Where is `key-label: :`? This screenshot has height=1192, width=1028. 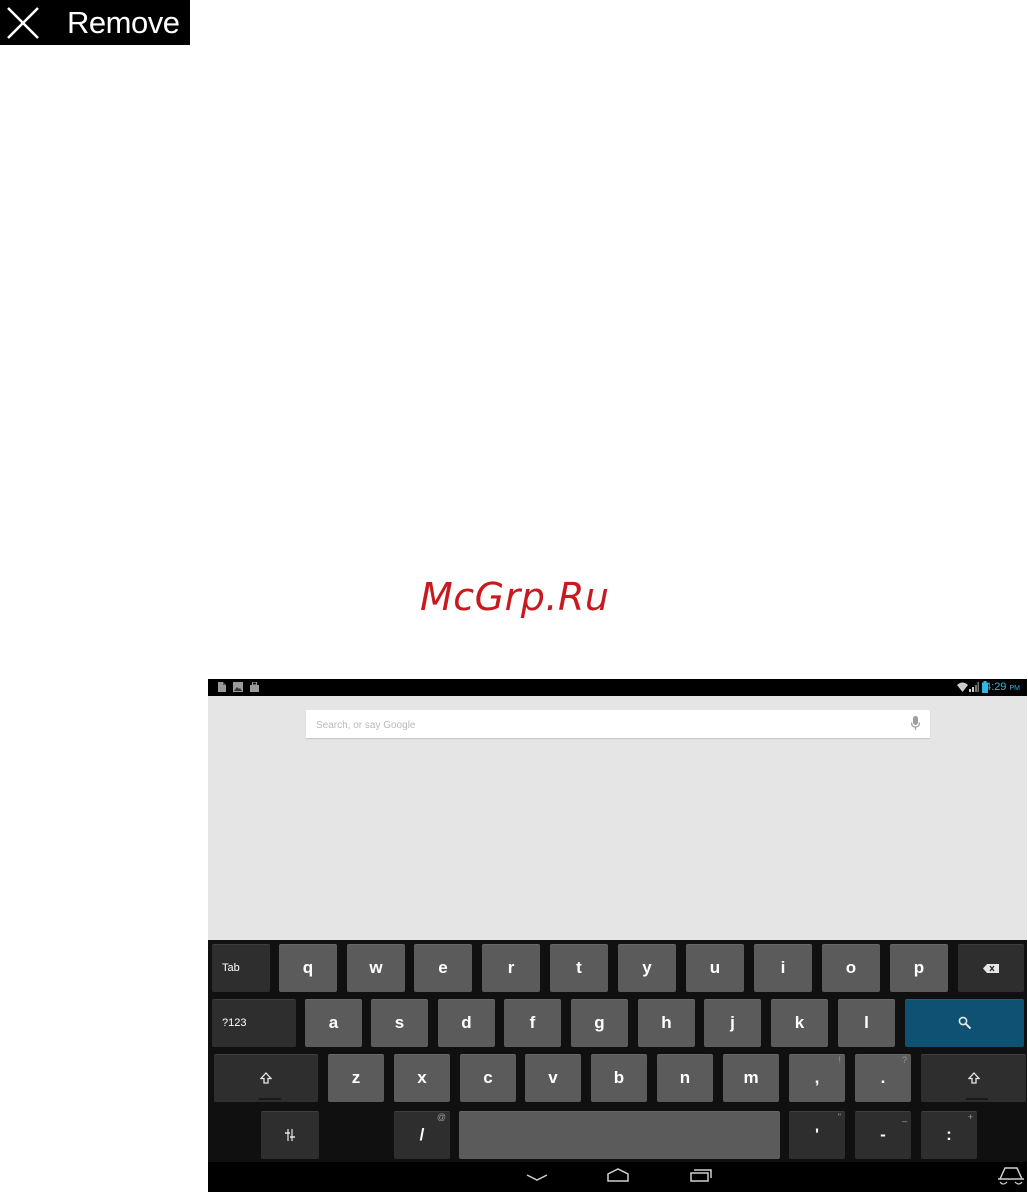
key-label: : is located at coordinates (949, 1134).